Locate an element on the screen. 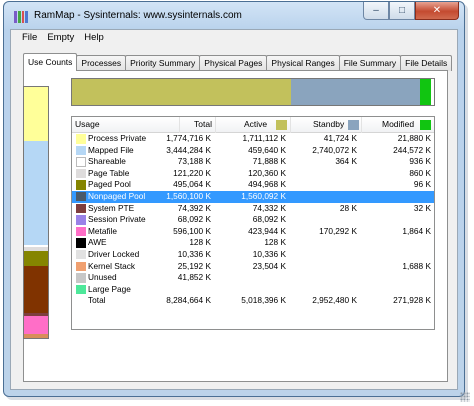  caption-buttons: – □ ✕ is located at coordinates (411, 11).